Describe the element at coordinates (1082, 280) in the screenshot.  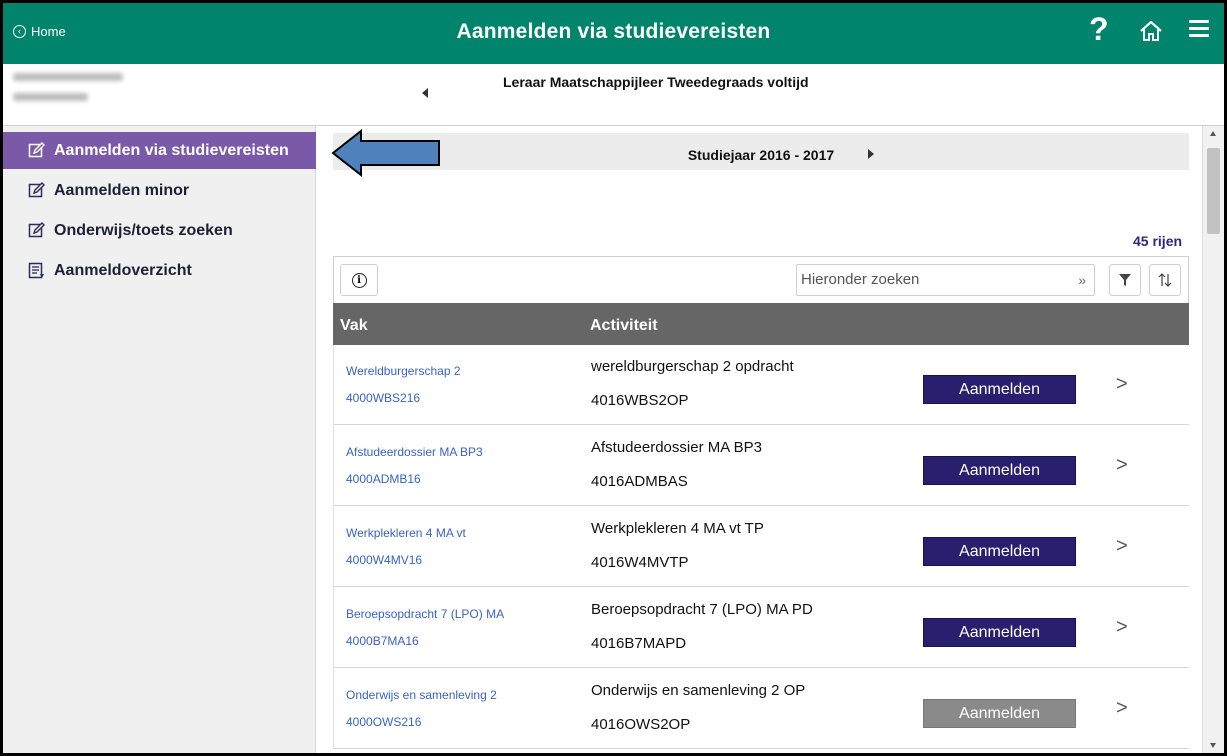
I see `search-go-icon: »` at that location.